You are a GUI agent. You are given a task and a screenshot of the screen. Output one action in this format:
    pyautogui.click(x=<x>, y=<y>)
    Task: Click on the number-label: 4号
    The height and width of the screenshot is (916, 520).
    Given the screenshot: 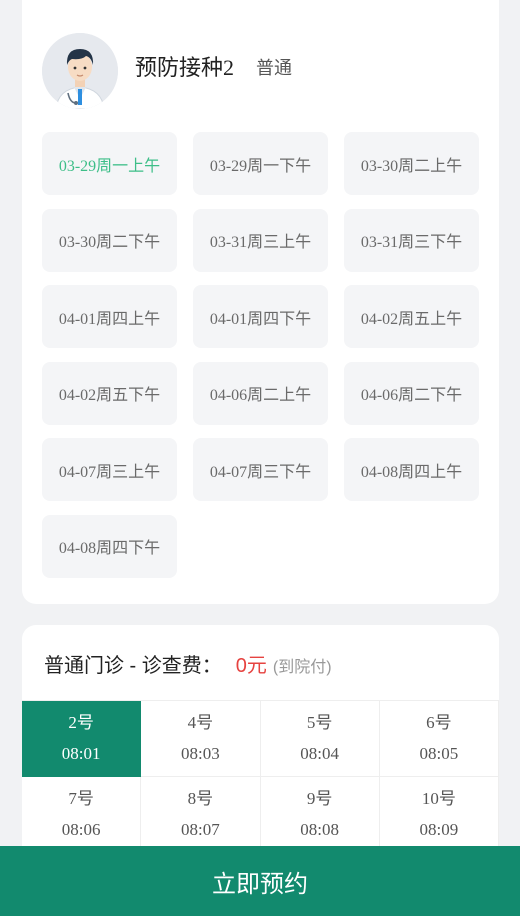 What is the action you would take?
    pyautogui.click(x=200, y=722)
    